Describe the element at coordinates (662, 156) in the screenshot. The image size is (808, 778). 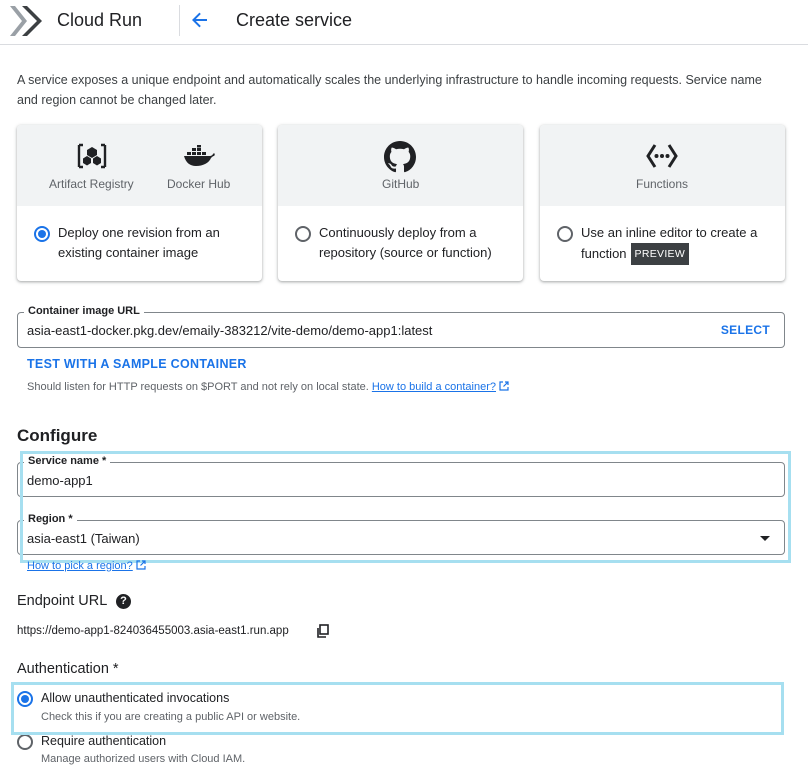
I see `functions-icon` at that location.